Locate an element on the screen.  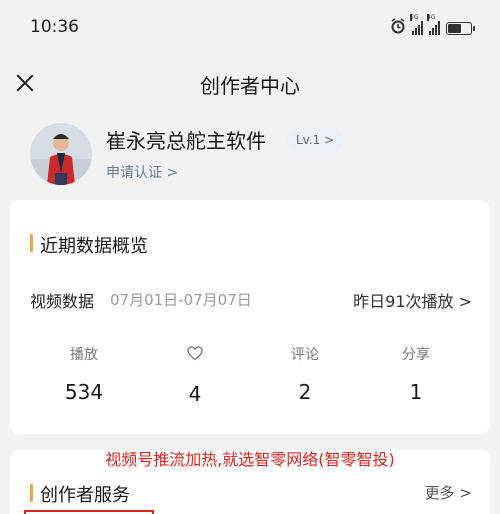
signal-4g-icon: 4G is located at coordinates (433, 24).